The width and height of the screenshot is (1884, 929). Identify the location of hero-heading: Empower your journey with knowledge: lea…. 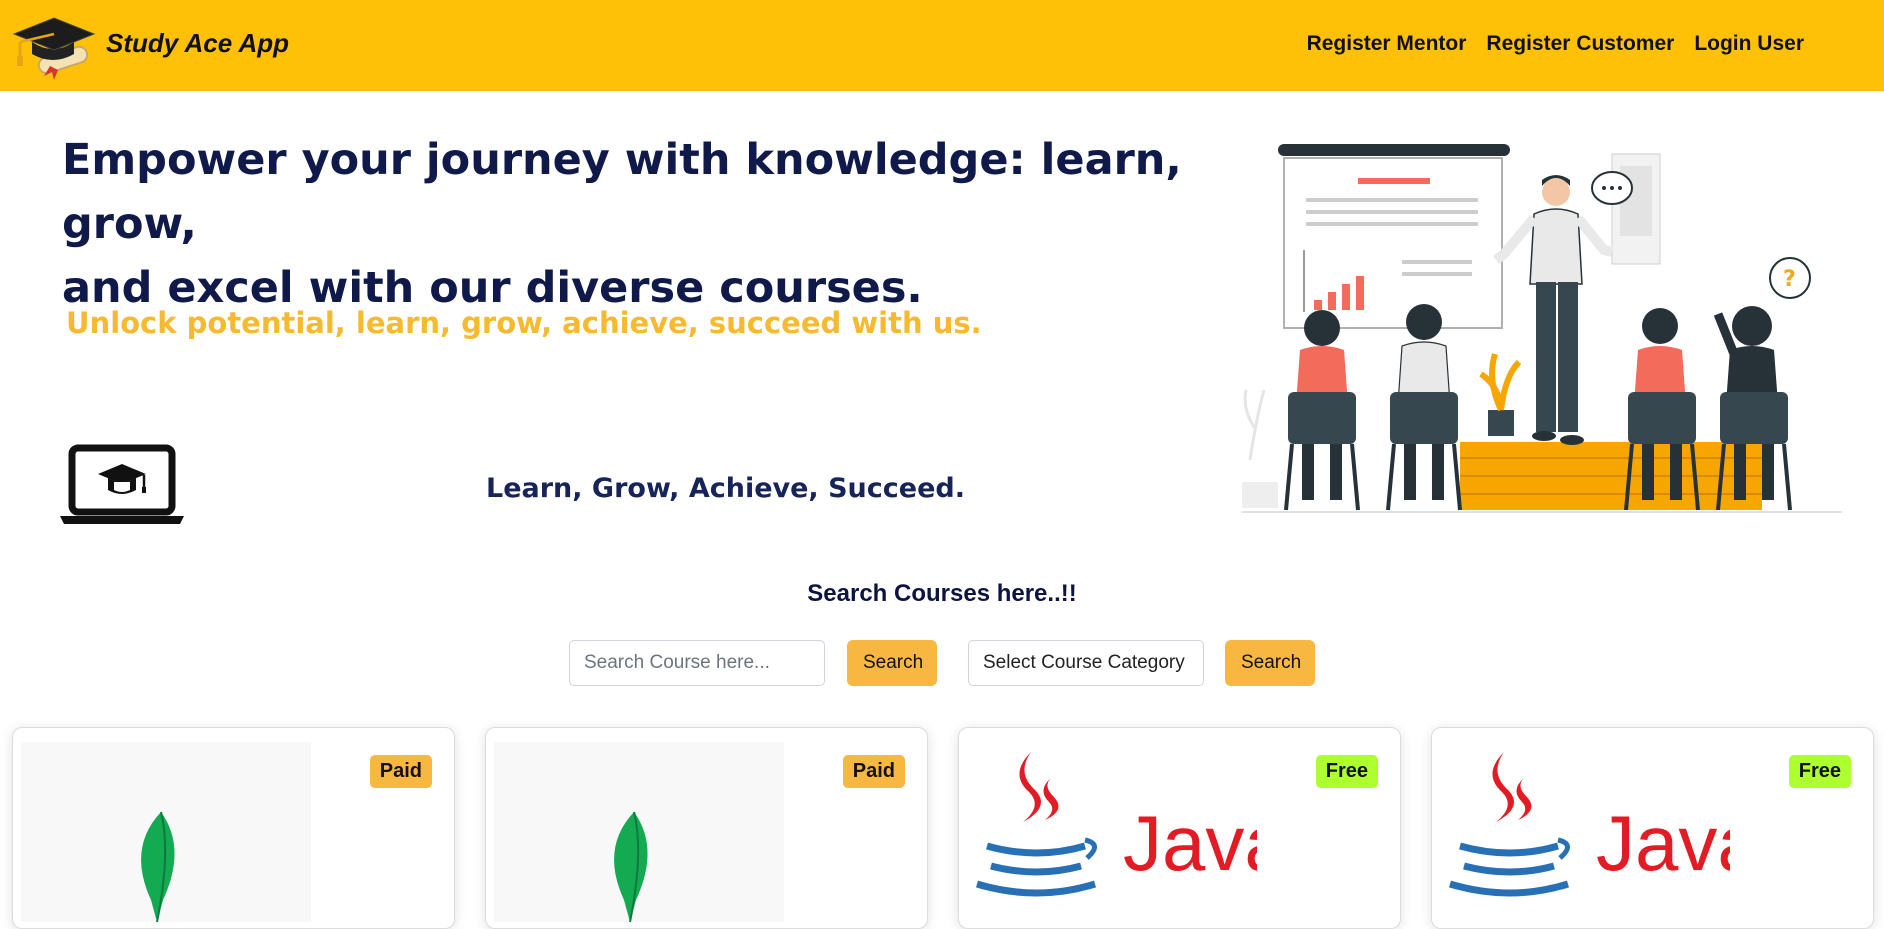
(642, 224).